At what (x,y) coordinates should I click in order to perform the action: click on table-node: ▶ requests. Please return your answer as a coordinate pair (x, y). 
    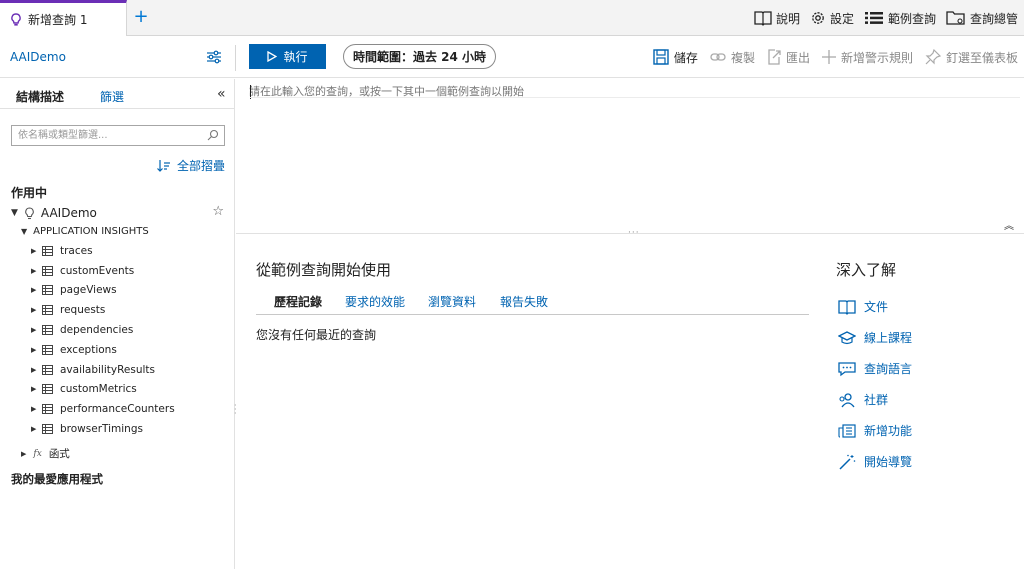
    Looking at the image, I should click on (103, 310).